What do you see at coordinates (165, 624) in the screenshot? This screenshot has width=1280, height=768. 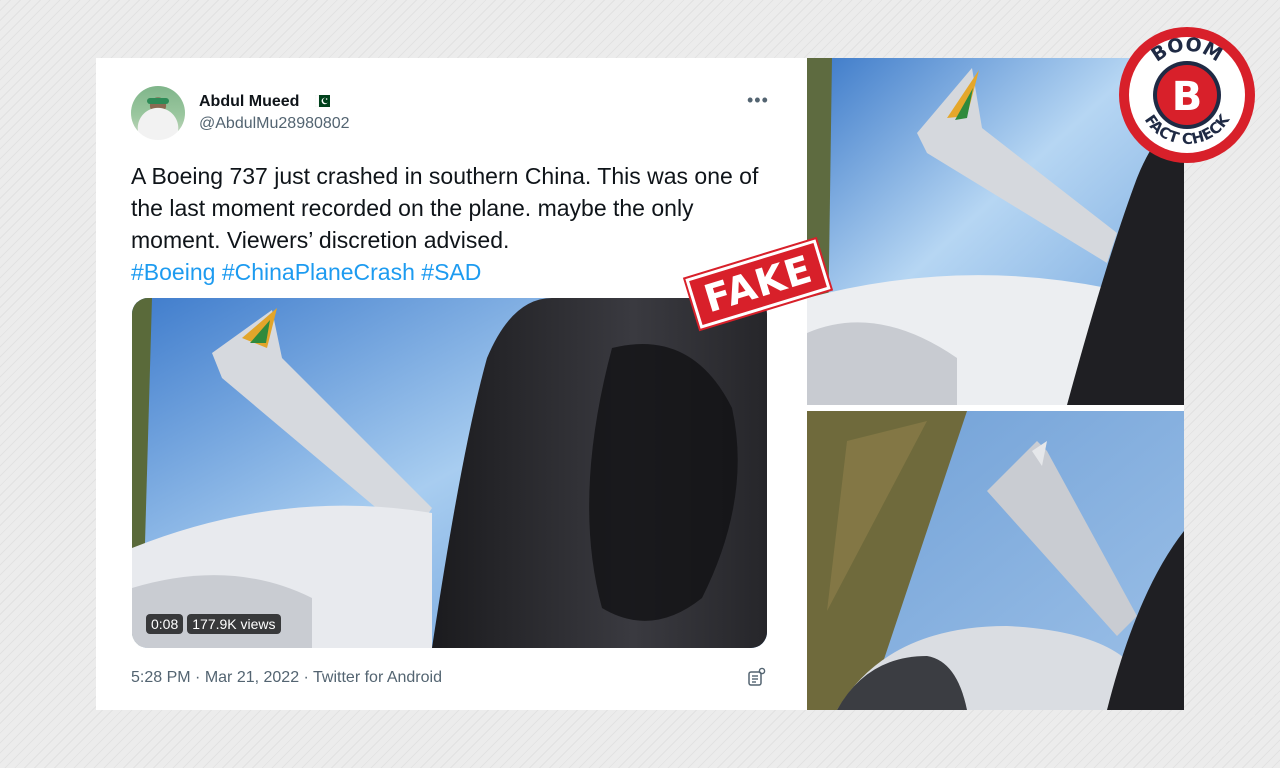 I see `video-duration: 0:08` at bounding box center [165, 624].